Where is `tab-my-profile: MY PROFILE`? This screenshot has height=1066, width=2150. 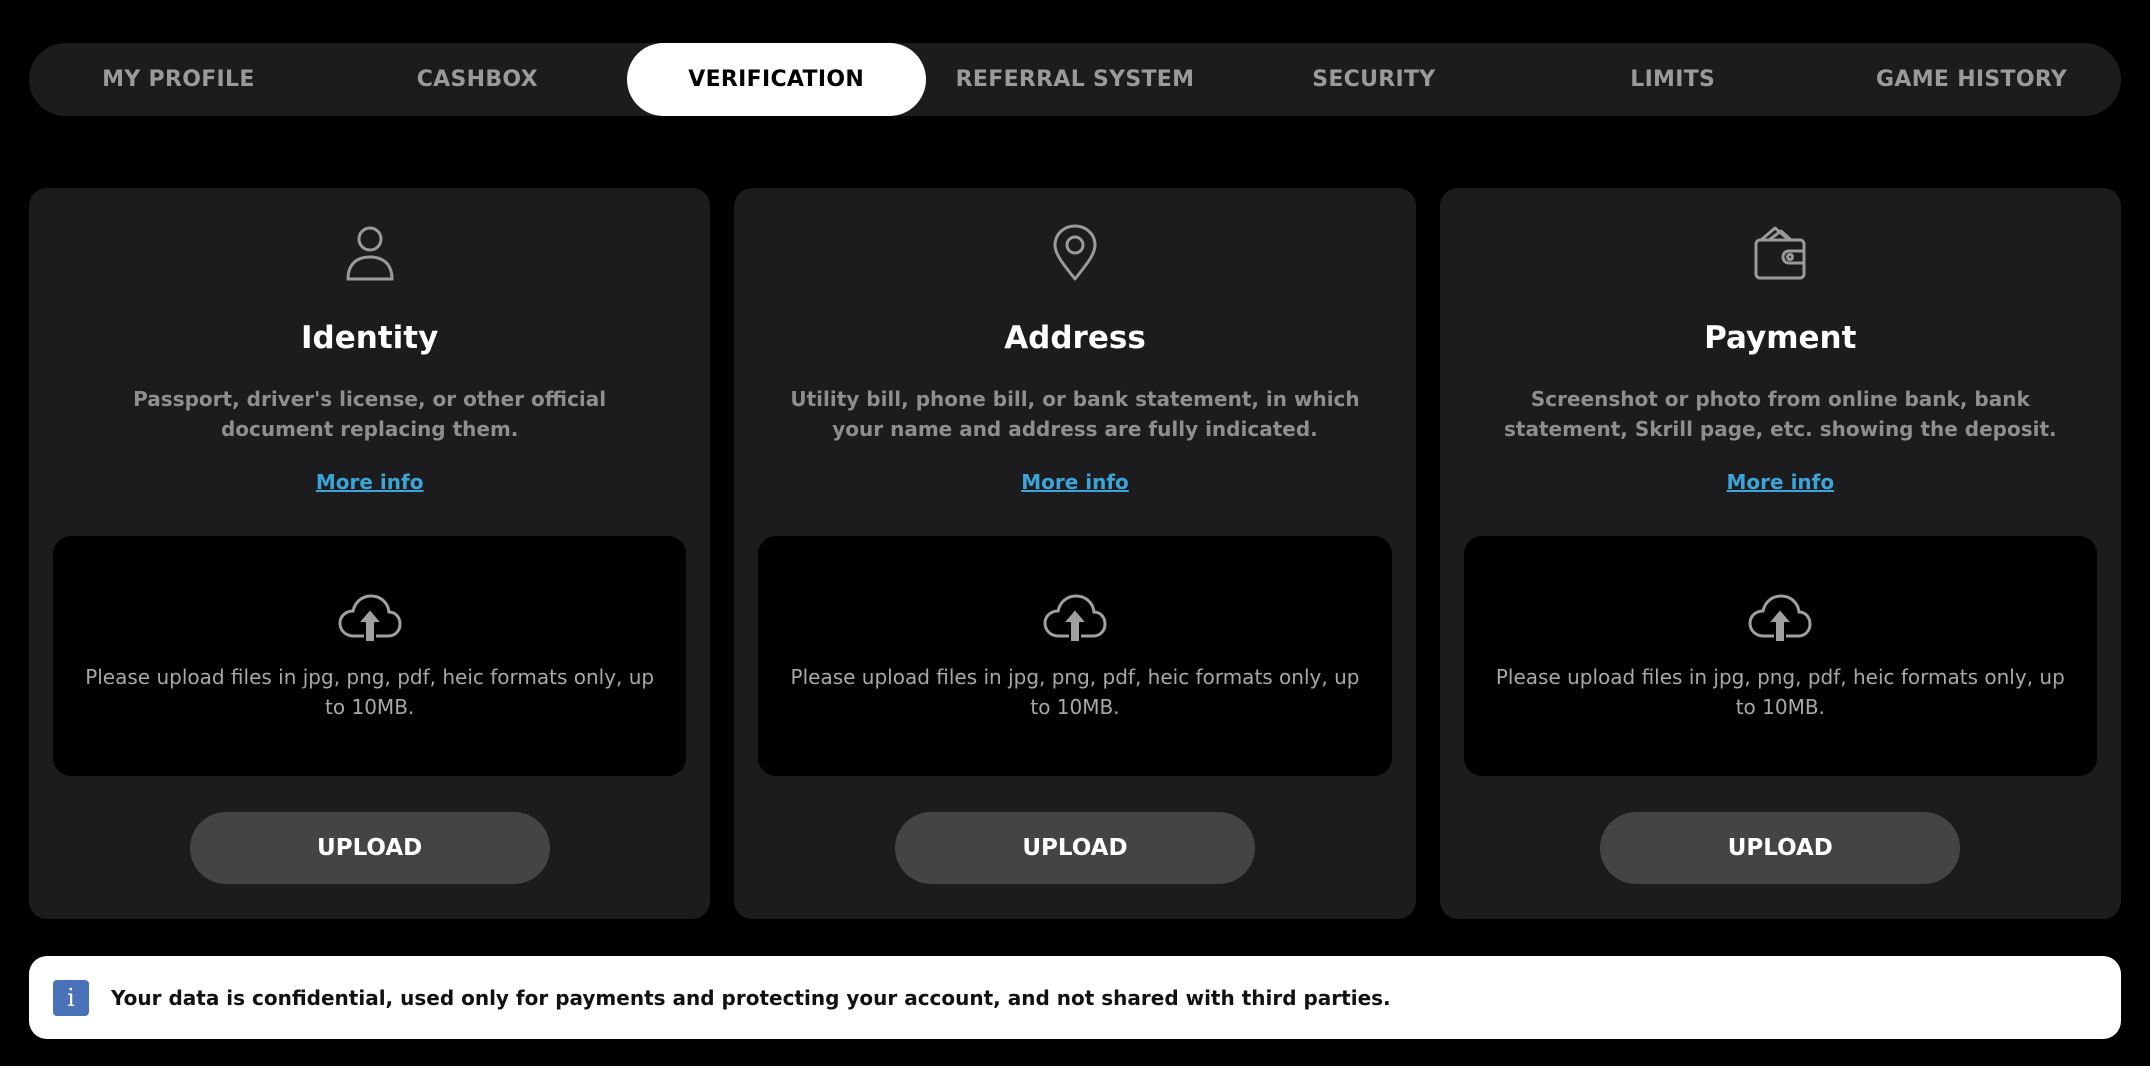 tab-my-profile: MY PROFILE is located at coordinates (178, 79).